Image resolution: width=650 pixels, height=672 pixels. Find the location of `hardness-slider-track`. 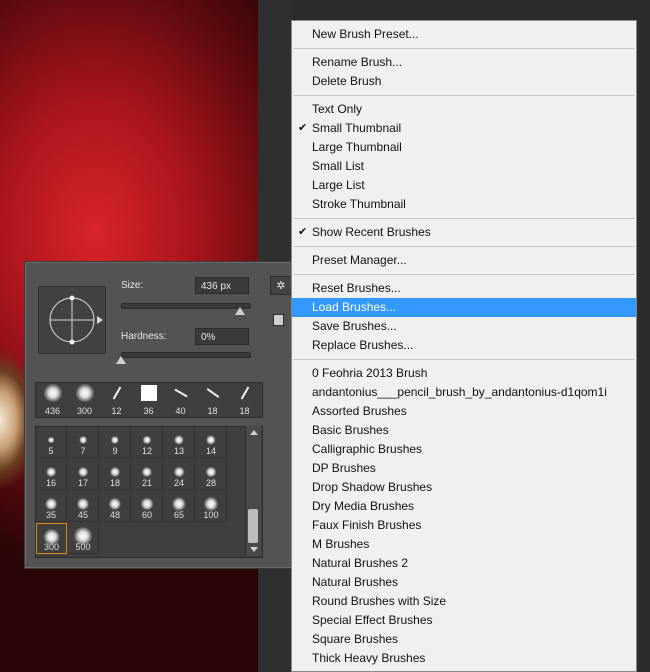

hardness-slider-track is located at coordinates (186, 355).